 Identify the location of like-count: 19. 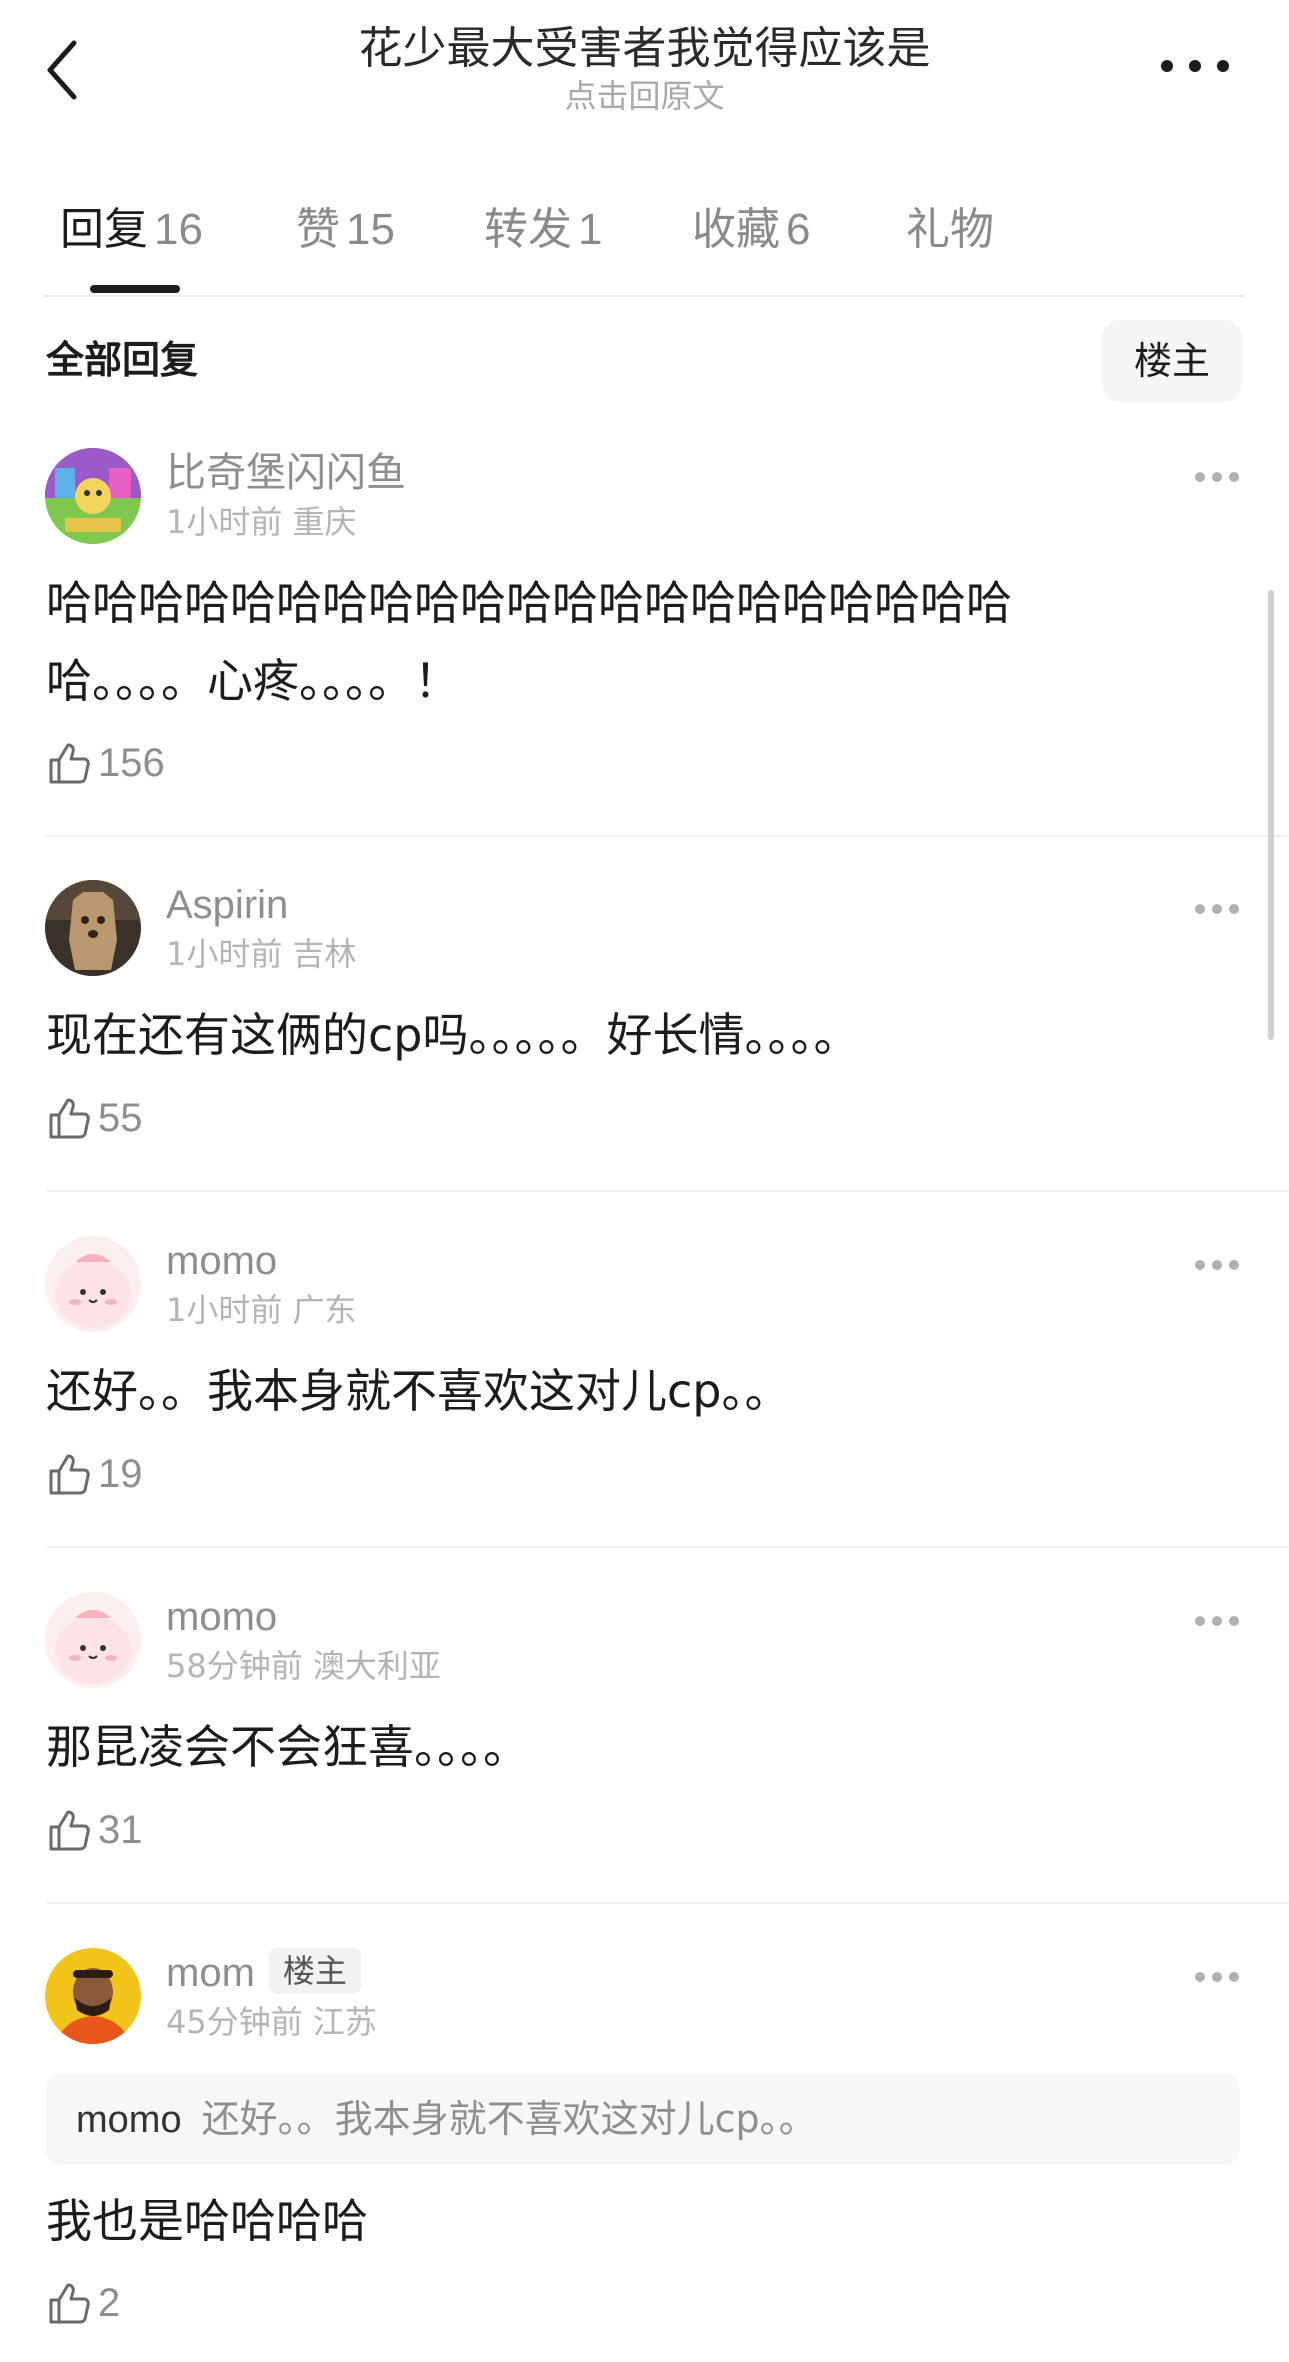
(120, 1473).